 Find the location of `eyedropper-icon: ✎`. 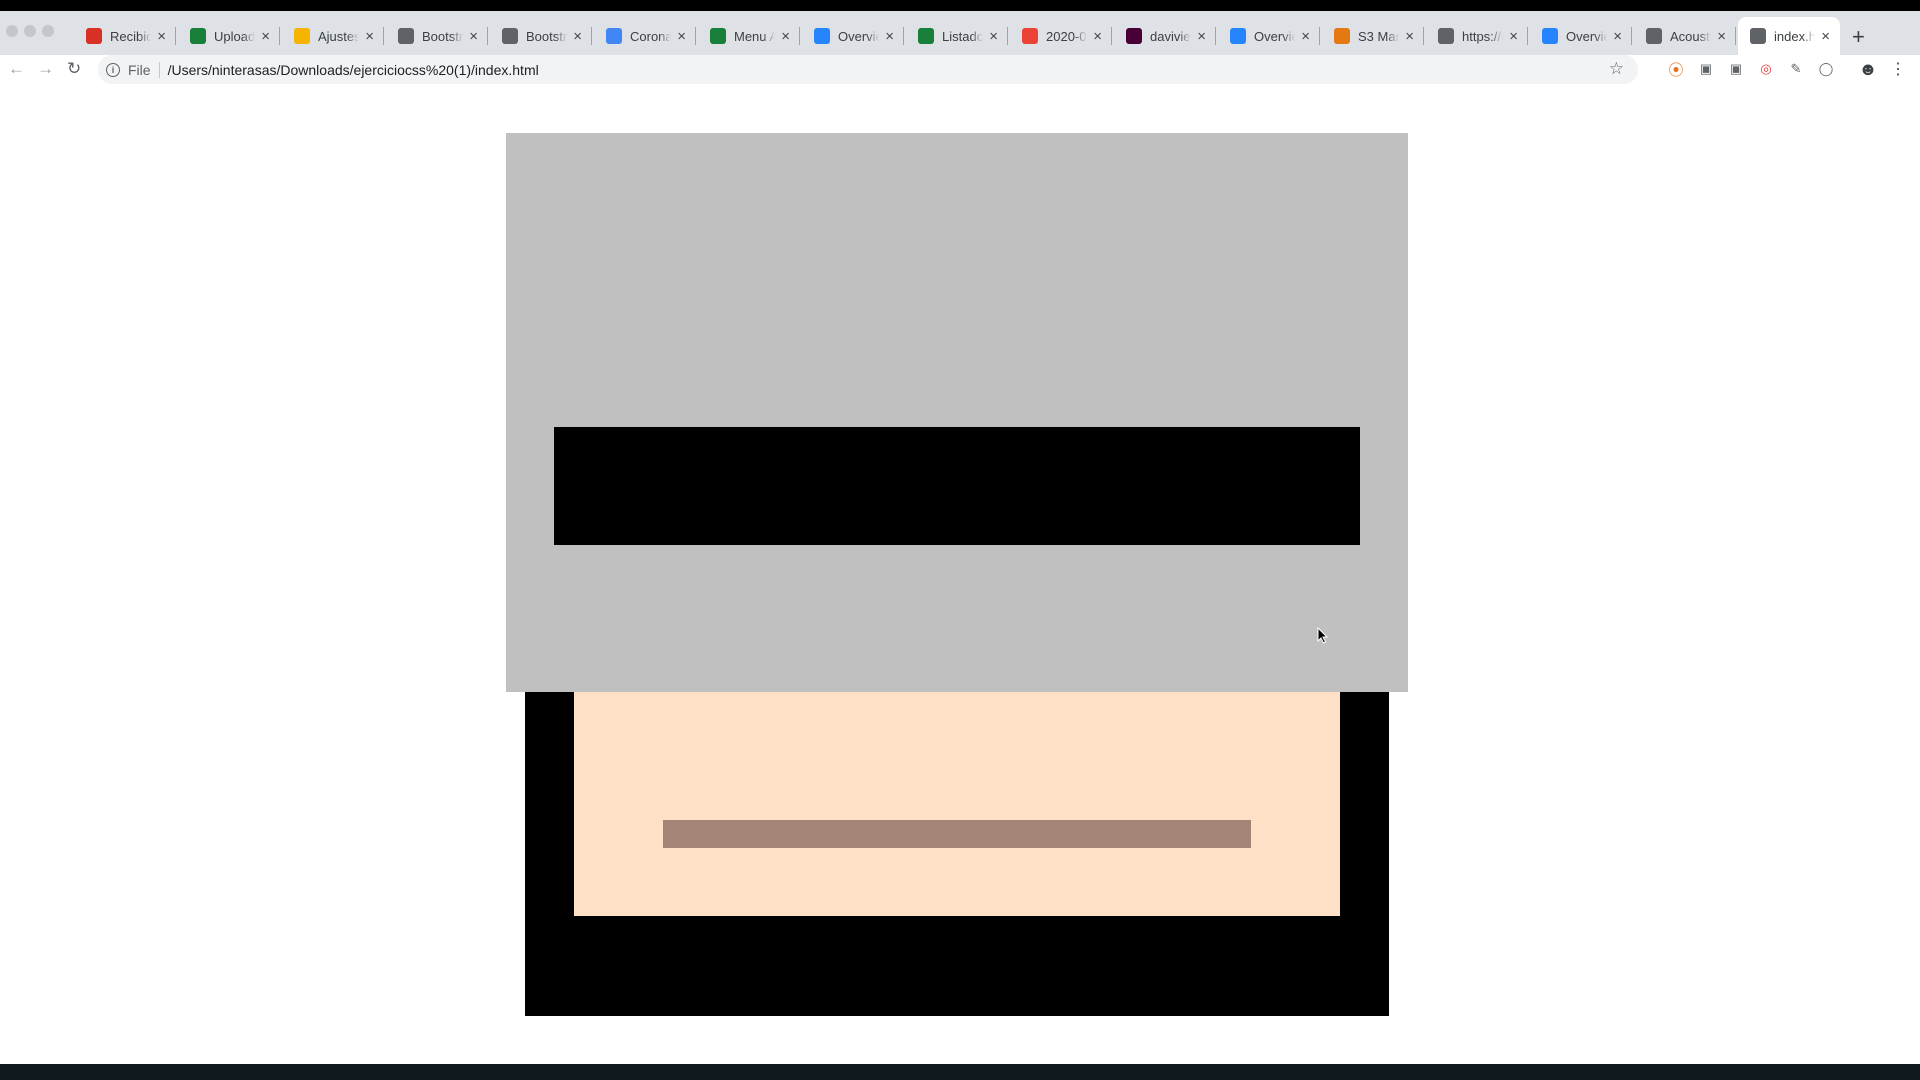

eyedropper-icon: ✎ is located at coordinates (1796, 69).